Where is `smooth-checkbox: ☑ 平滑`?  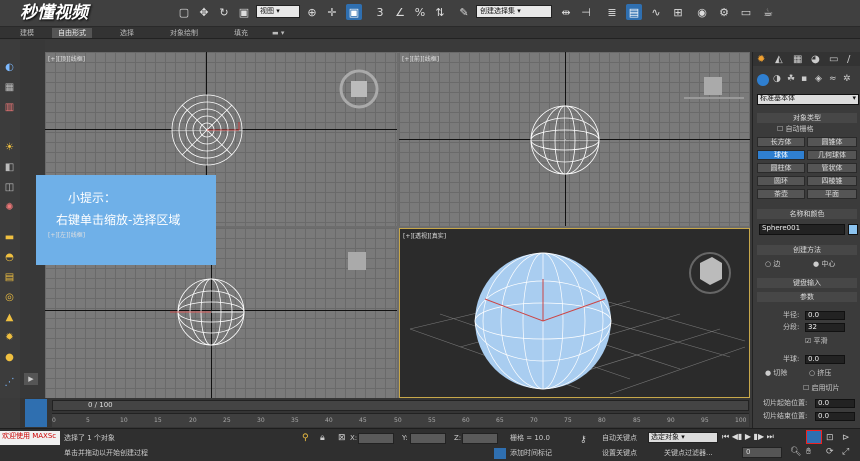 smooth-checkbox: ☑ 平滑 is located at coordinates (816, 341).